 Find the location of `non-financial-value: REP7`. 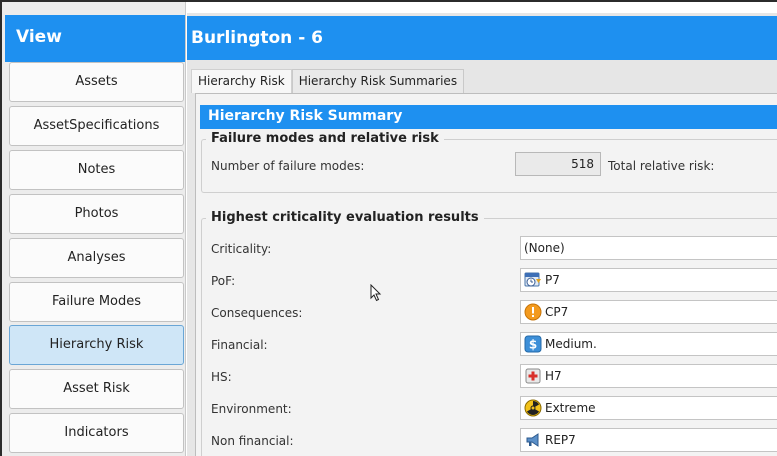

non-financial-value: REP7 is located at coordinates (560, 440).